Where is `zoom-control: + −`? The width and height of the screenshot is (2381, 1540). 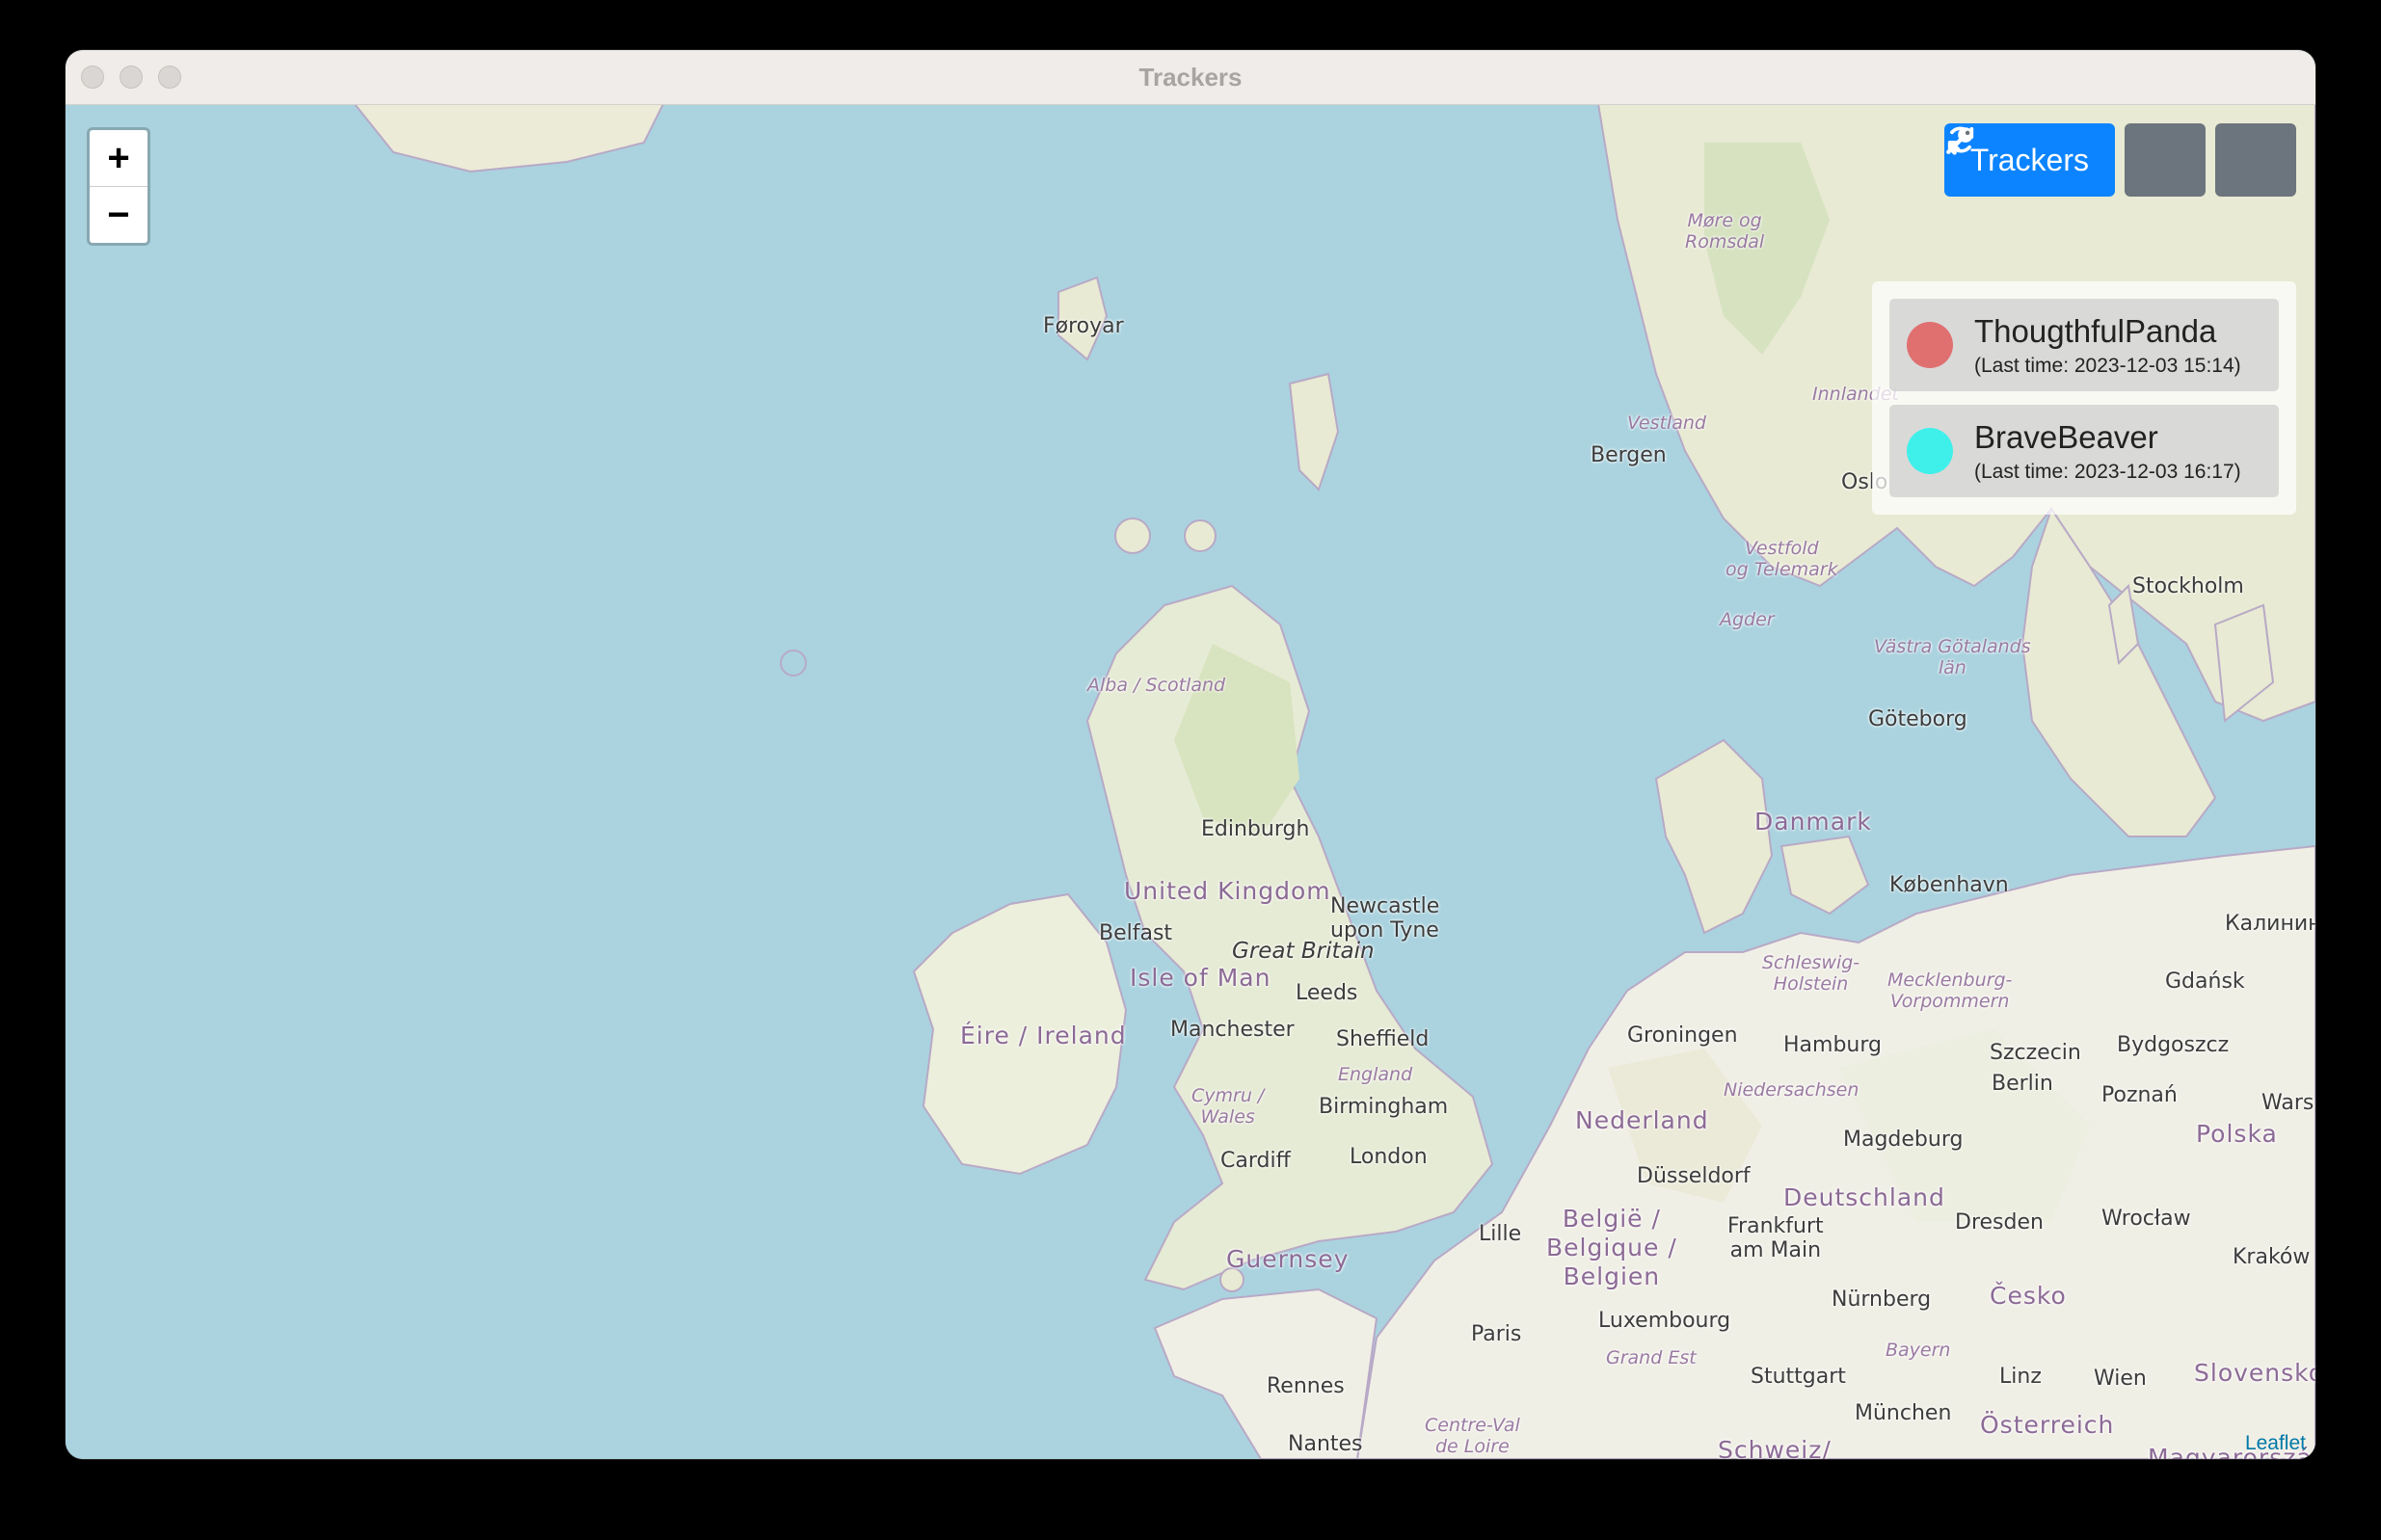
zoom-control: + − is located at coordinates (118, 186).